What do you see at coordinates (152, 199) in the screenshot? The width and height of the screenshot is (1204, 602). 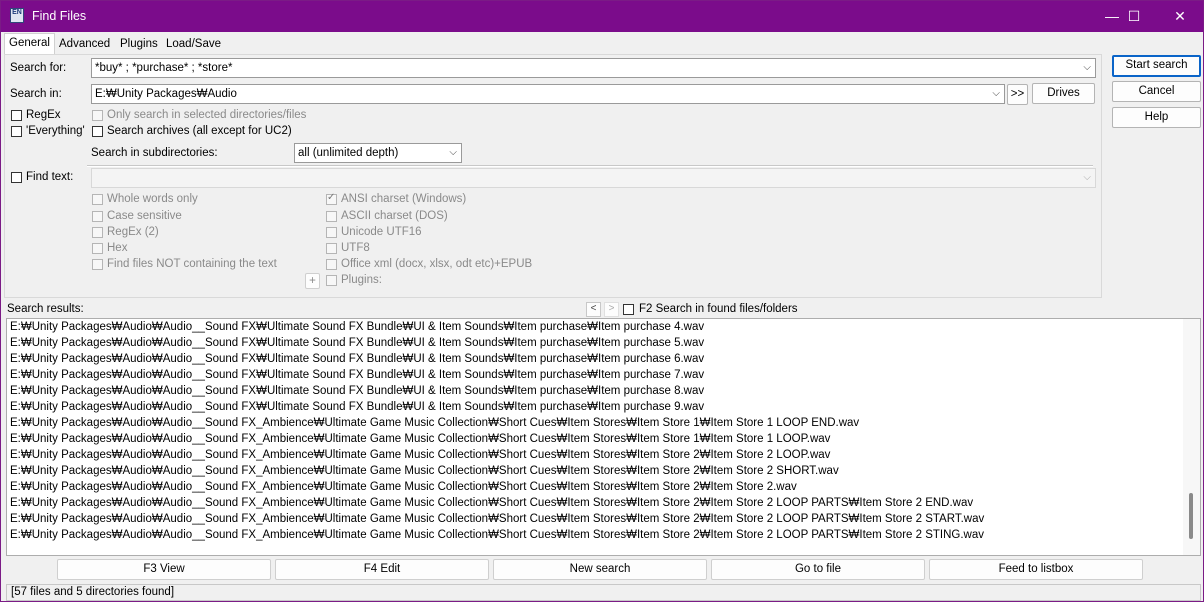 I see `whole-words-label: Whole words only` at bounding box center [152, 199].